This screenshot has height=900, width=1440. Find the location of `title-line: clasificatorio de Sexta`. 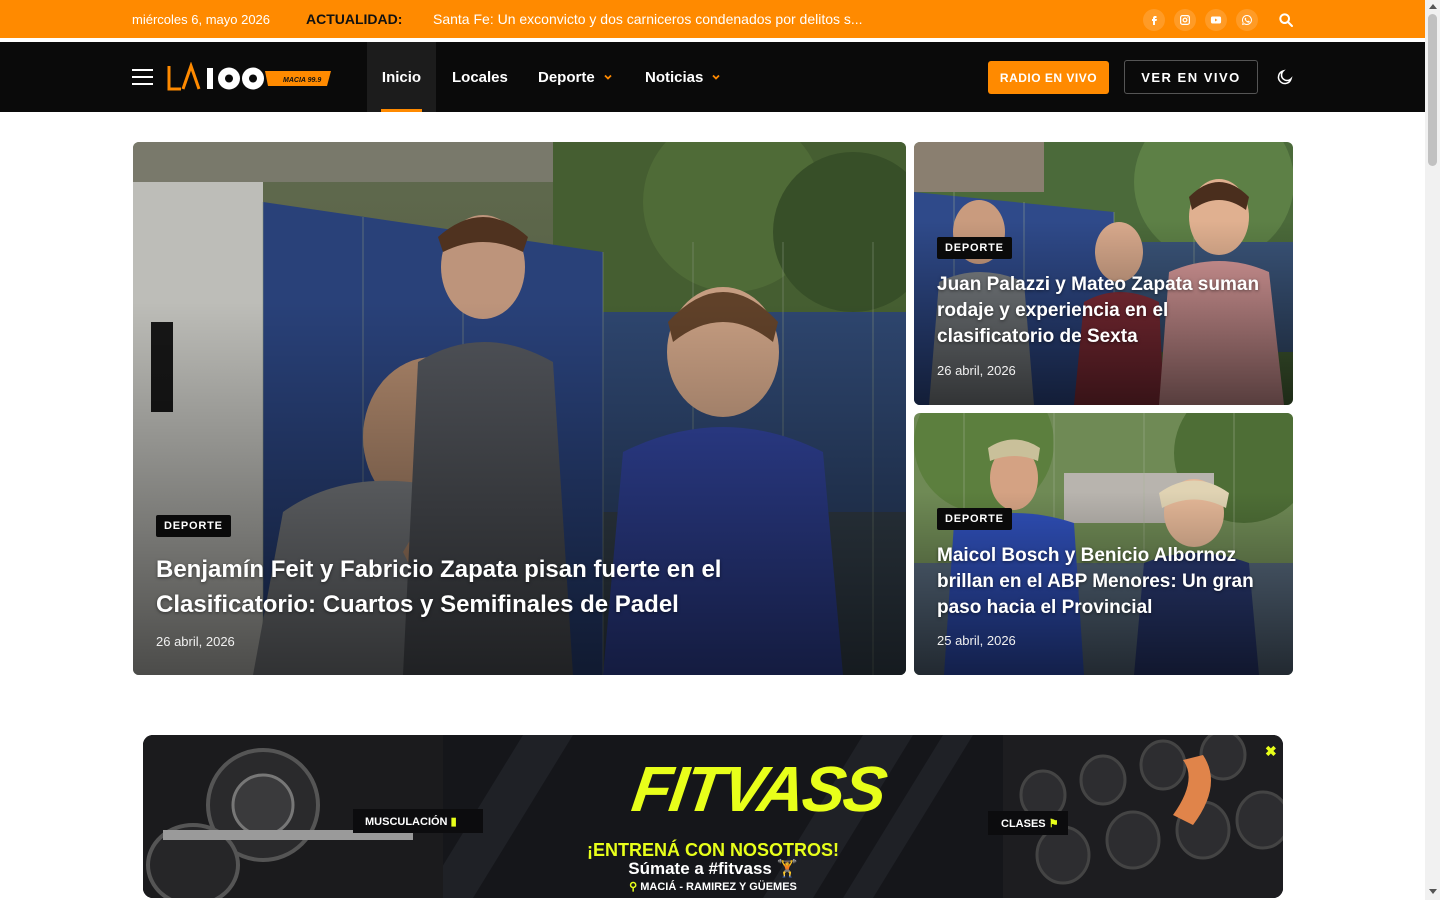

title-line: clasificatorio de Sexta is located at coordinates (1037, 336).